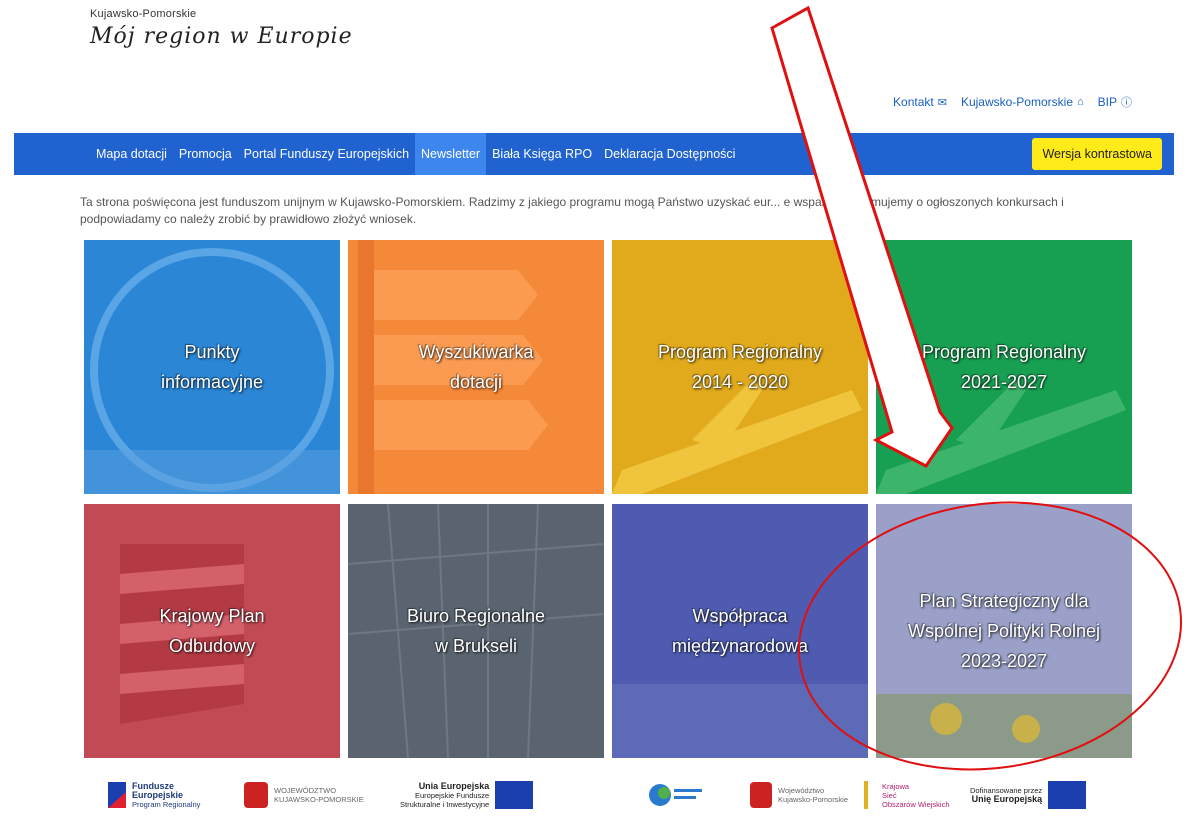  Describe the element at coordinates (942, 102) in the screenshot. I see `envelope-icon: ✉` at that location.